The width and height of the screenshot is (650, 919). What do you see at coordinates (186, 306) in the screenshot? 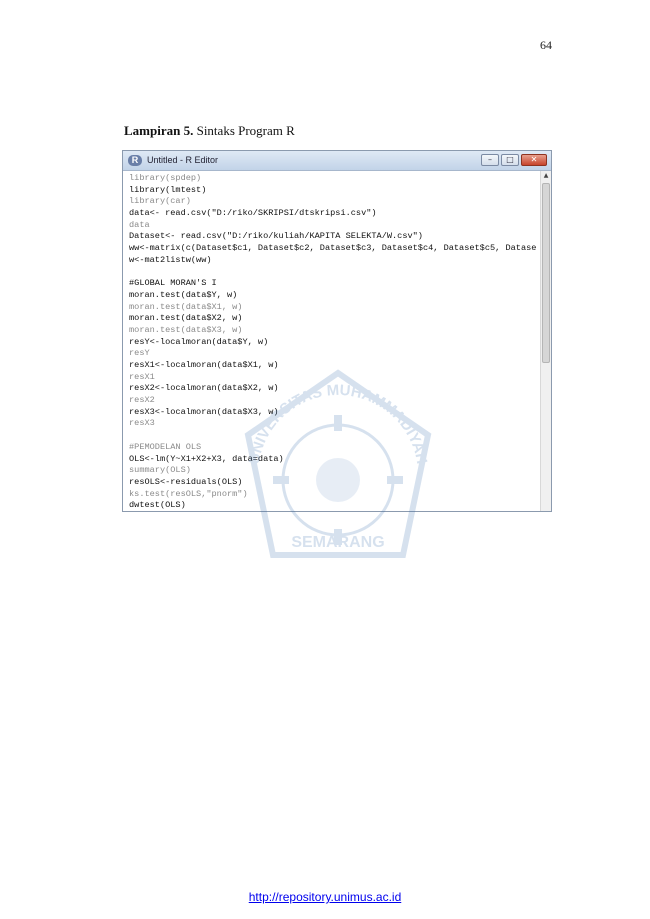
I see `code-line: moran.test(data$X1, w)` at bounding box center [186, 306].